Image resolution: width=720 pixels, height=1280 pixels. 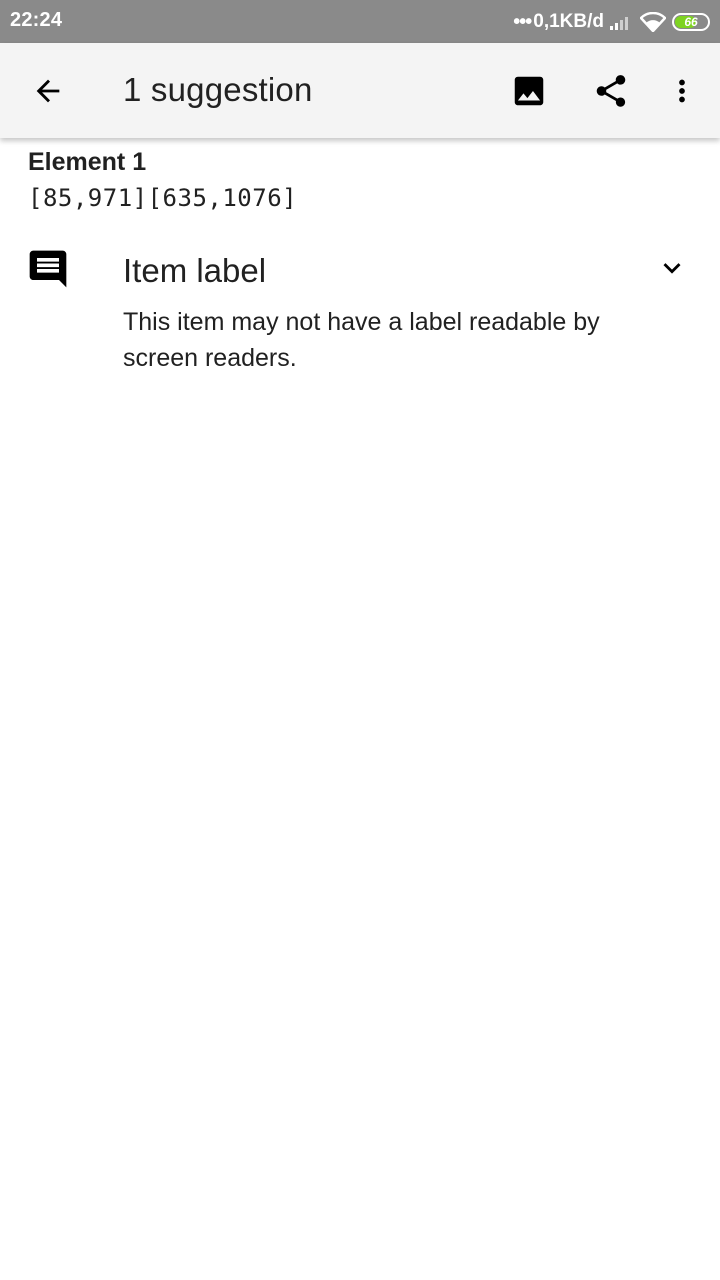 I want to click on more-options-button, so click(x=682, y=91).